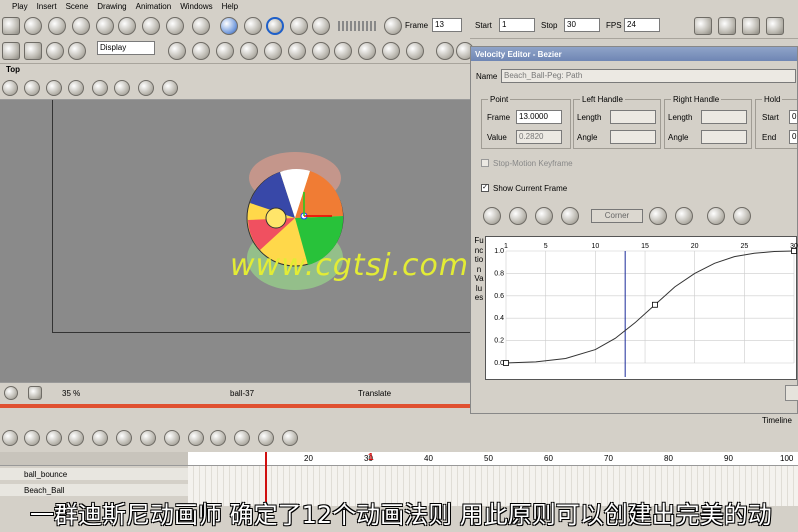 The height and width of the screenshot is (532, 798). What do you see at coordinates (229, 26) in the screenshot?
I see `play-icon` at bounding box center [229, 26].